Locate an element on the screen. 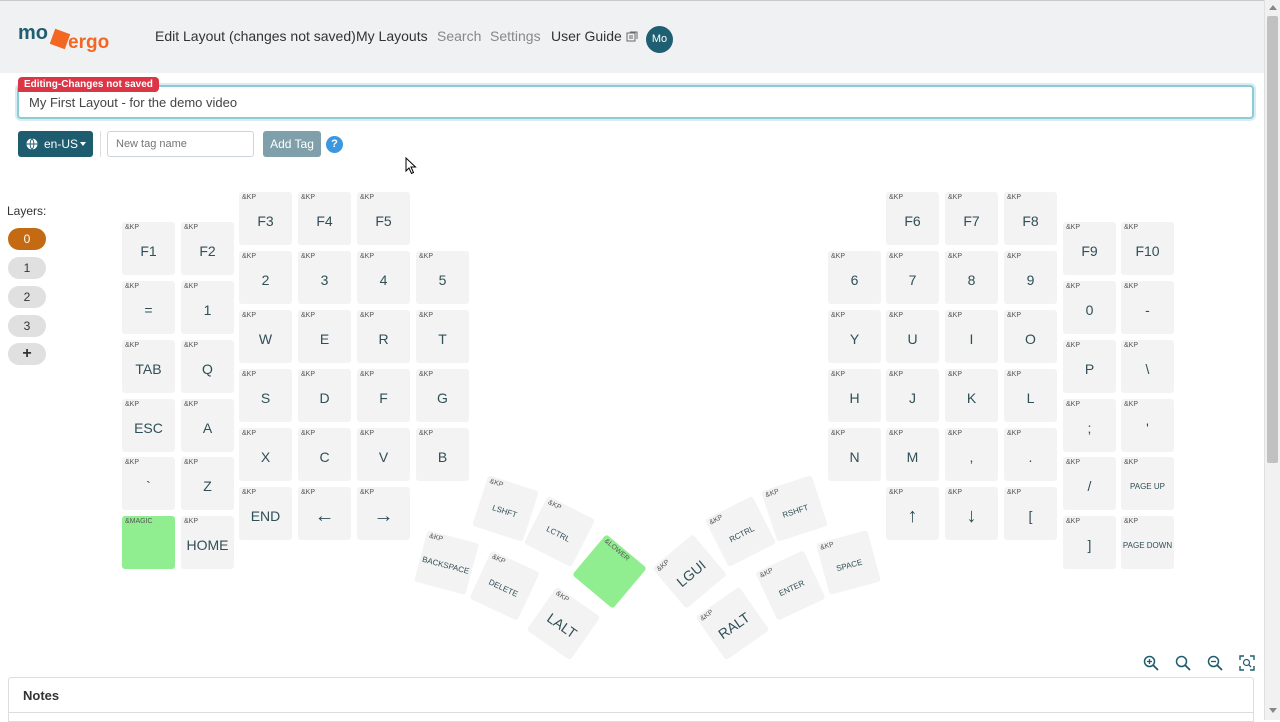 Image resolution: width=1280 pixels, height=722 pixels. key: &KP B is located at coordinates (442, 454).